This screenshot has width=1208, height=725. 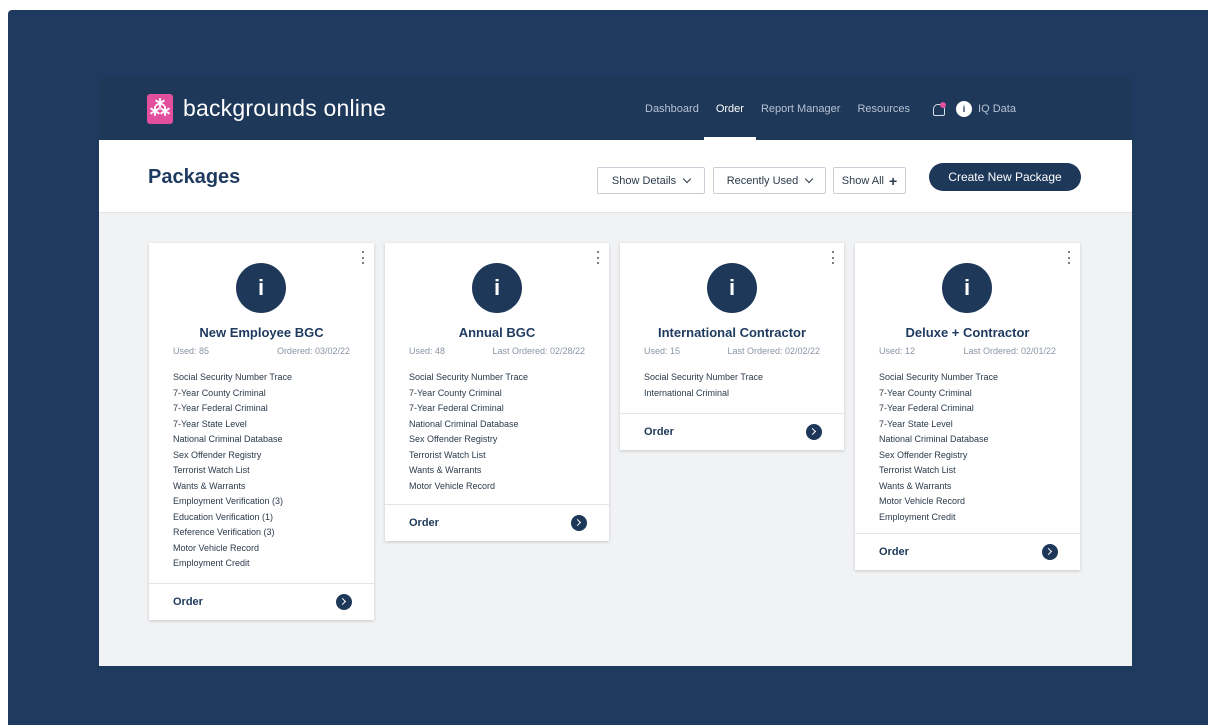 I want to click on show-details-dropdown: Show Details, so click(x=651, y=180).